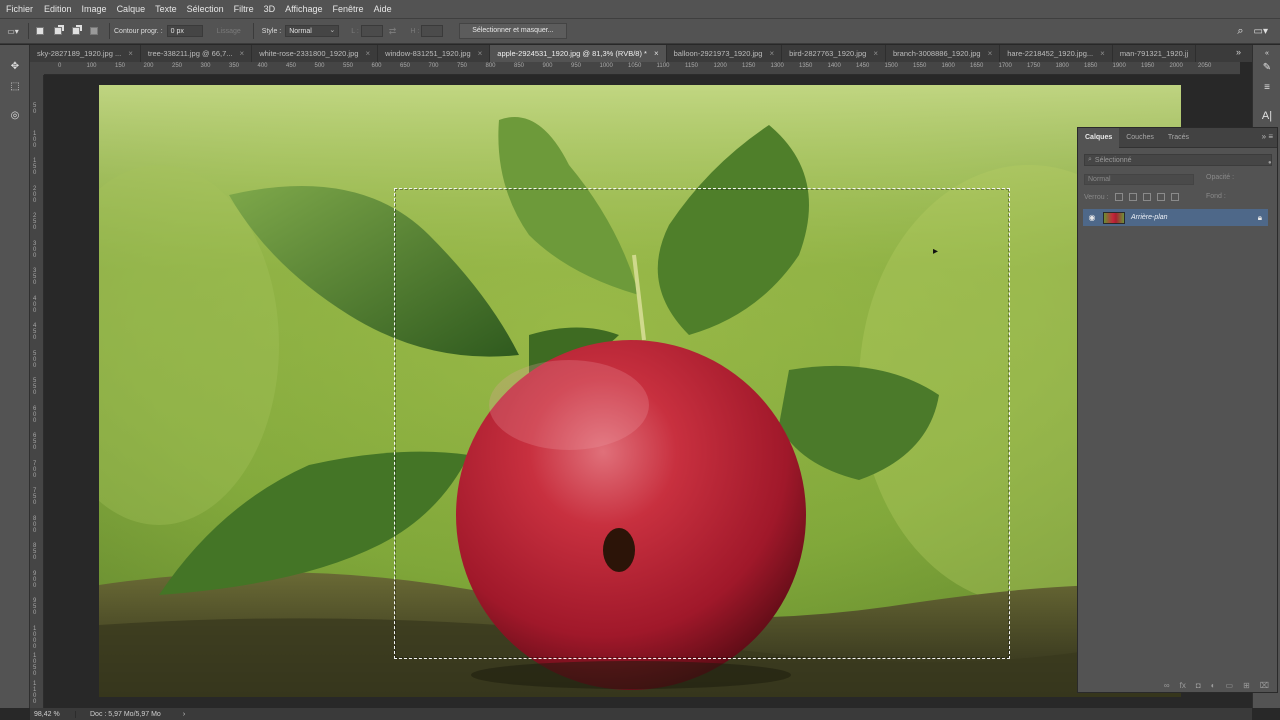 The width and height of the screenshot is (1280, 720). I want to click on ruler-tick-label: 50, so click(35, 109).